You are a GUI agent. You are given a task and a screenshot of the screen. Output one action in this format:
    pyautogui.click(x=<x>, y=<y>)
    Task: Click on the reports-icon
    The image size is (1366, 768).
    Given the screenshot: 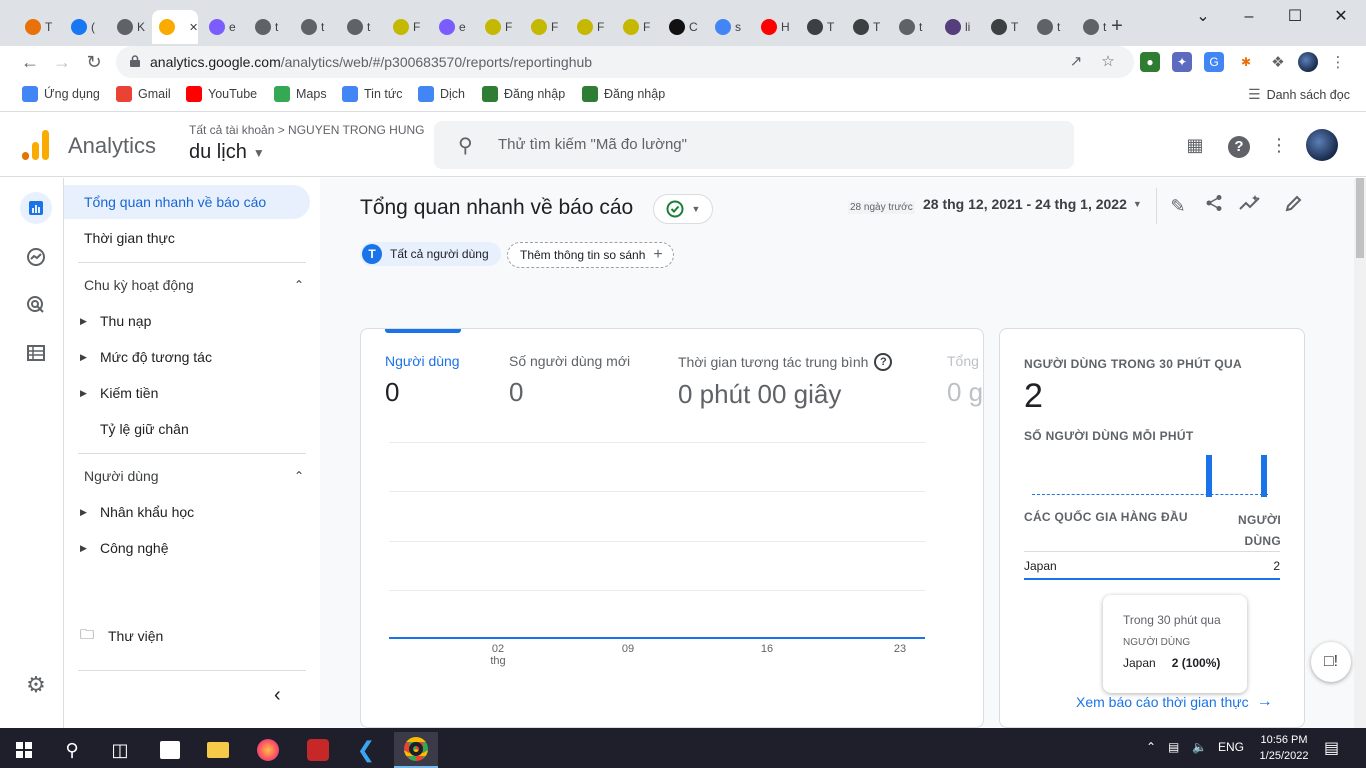 What is the action you would take?
    pyautogui.click(x=36, y=208)
    